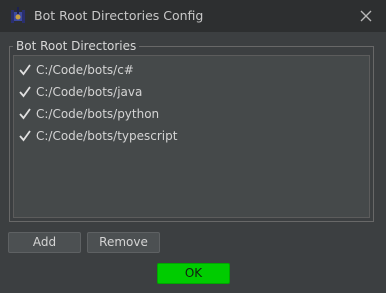 The width and height of the screenshot is (386, 293). I want to click on list-item: C:/Code/bots/typescript, so click(191, 136).